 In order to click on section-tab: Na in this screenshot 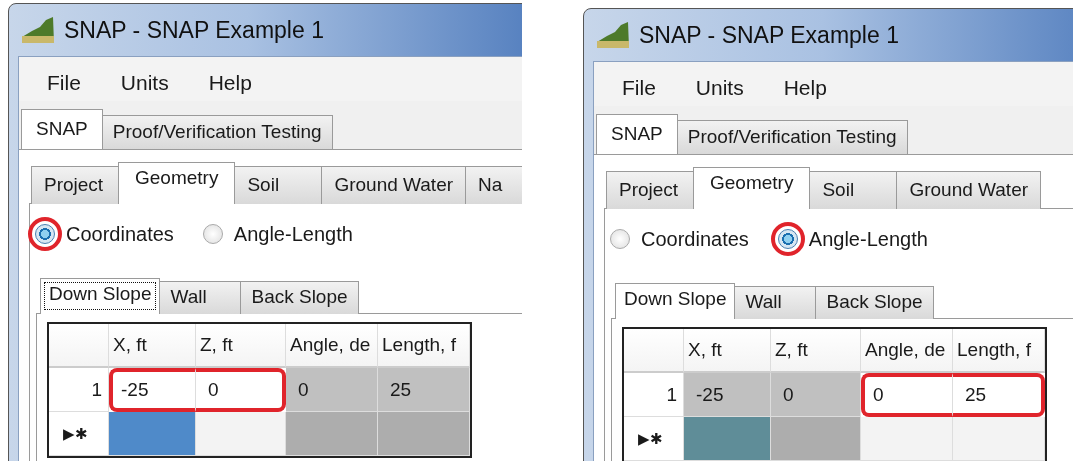, I will do `click(493, 185)`.